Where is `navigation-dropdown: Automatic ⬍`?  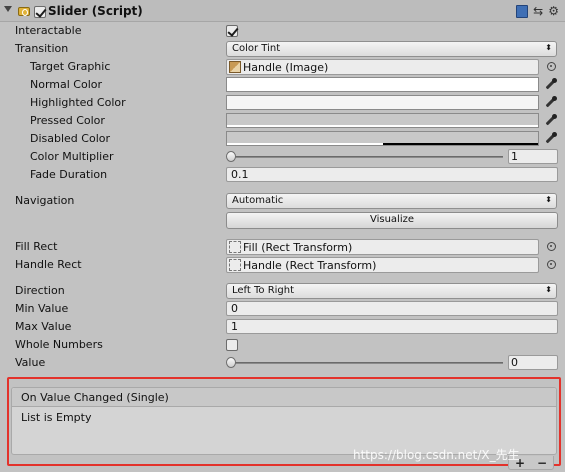 navigation-dropdown: Automatic ⬍ is located at coordinates (391, 201).